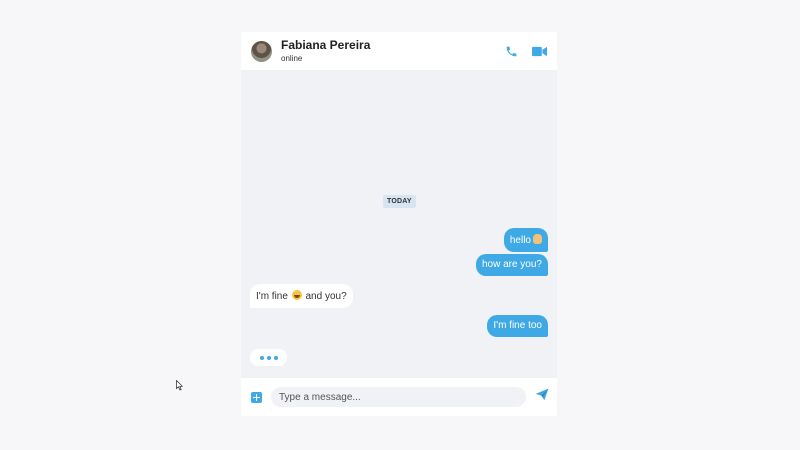  I want to click on plus-square-icon, so click(256, 397).